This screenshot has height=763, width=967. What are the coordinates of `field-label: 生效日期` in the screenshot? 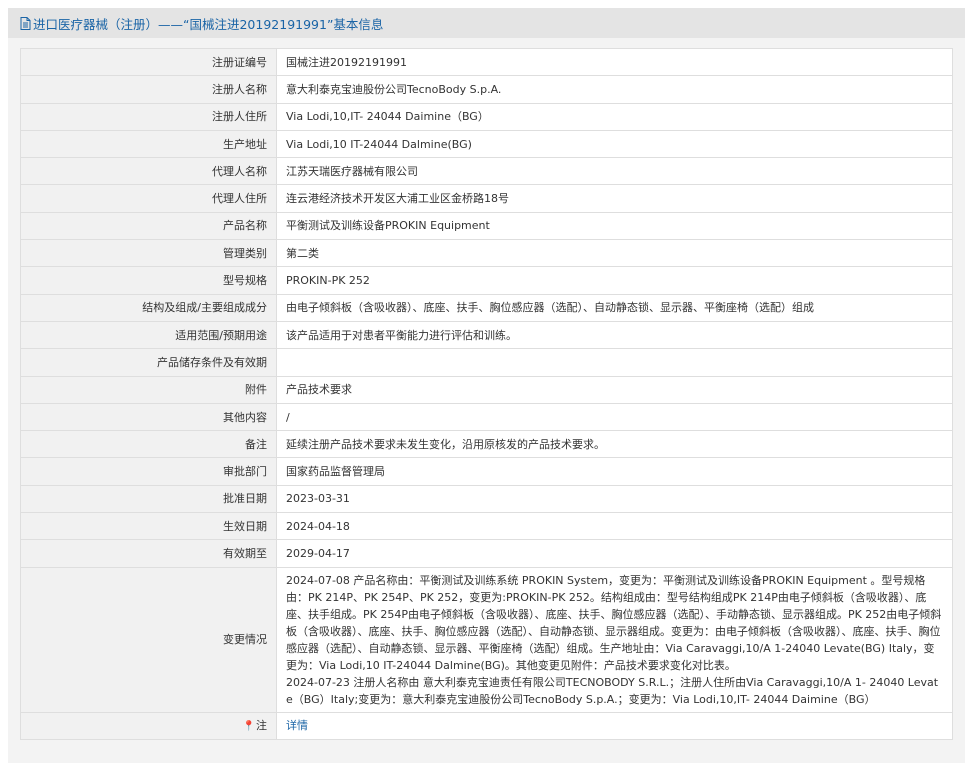 It's located at (148, 526).